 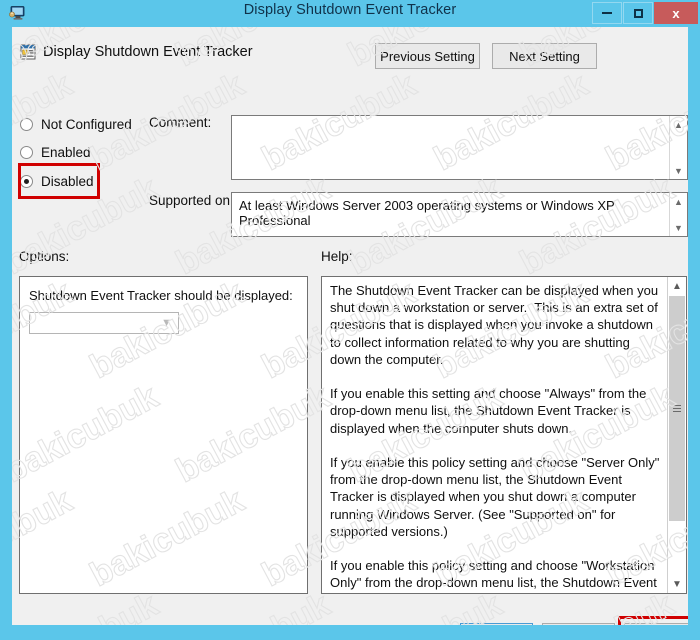 What do you see at coordinates (337, 256) in the screenshot?
I see `help-label: Help:` at bounding box center [337, 256].